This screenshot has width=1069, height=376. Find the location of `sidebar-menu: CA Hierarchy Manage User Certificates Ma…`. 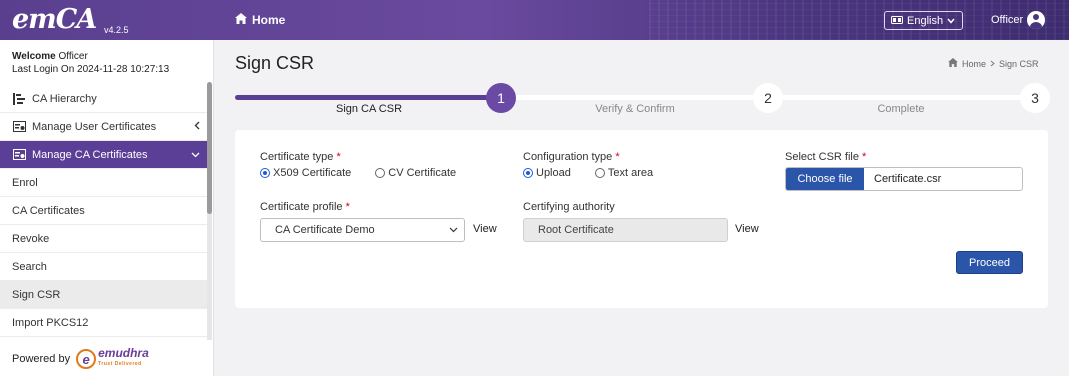

sidebar-menu: CA Hierarchy Manage User Certificates Ma… is located at coordinates (104, 211).